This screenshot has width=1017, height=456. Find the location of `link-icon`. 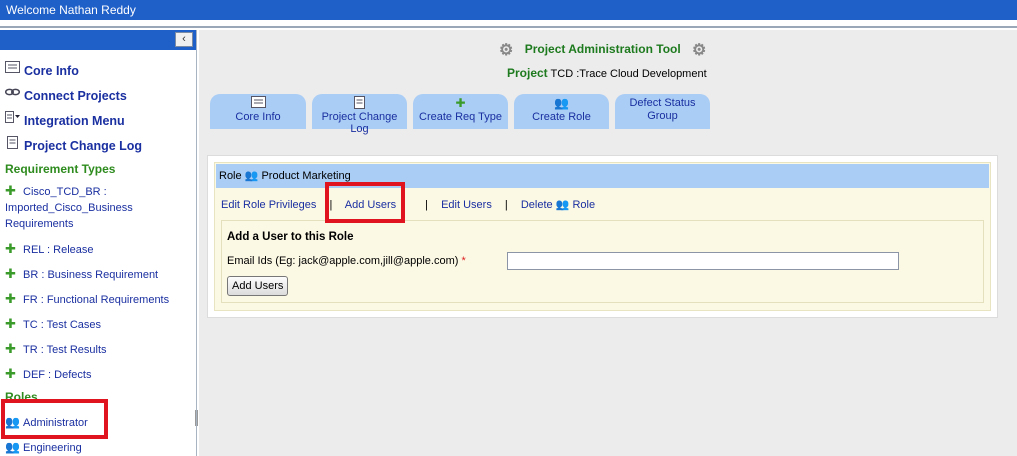

link-icon is located at coordinates (12, 93).